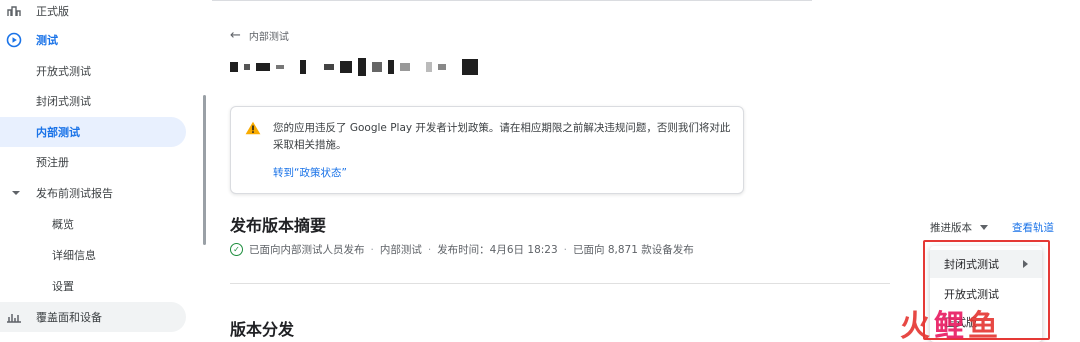 This screenshot has height=342, width=1080. What do you see at coordinates (93, 40) in the screenshot?
I see `sidebar-item-testing: 测试` at bounding box center [93, 40].